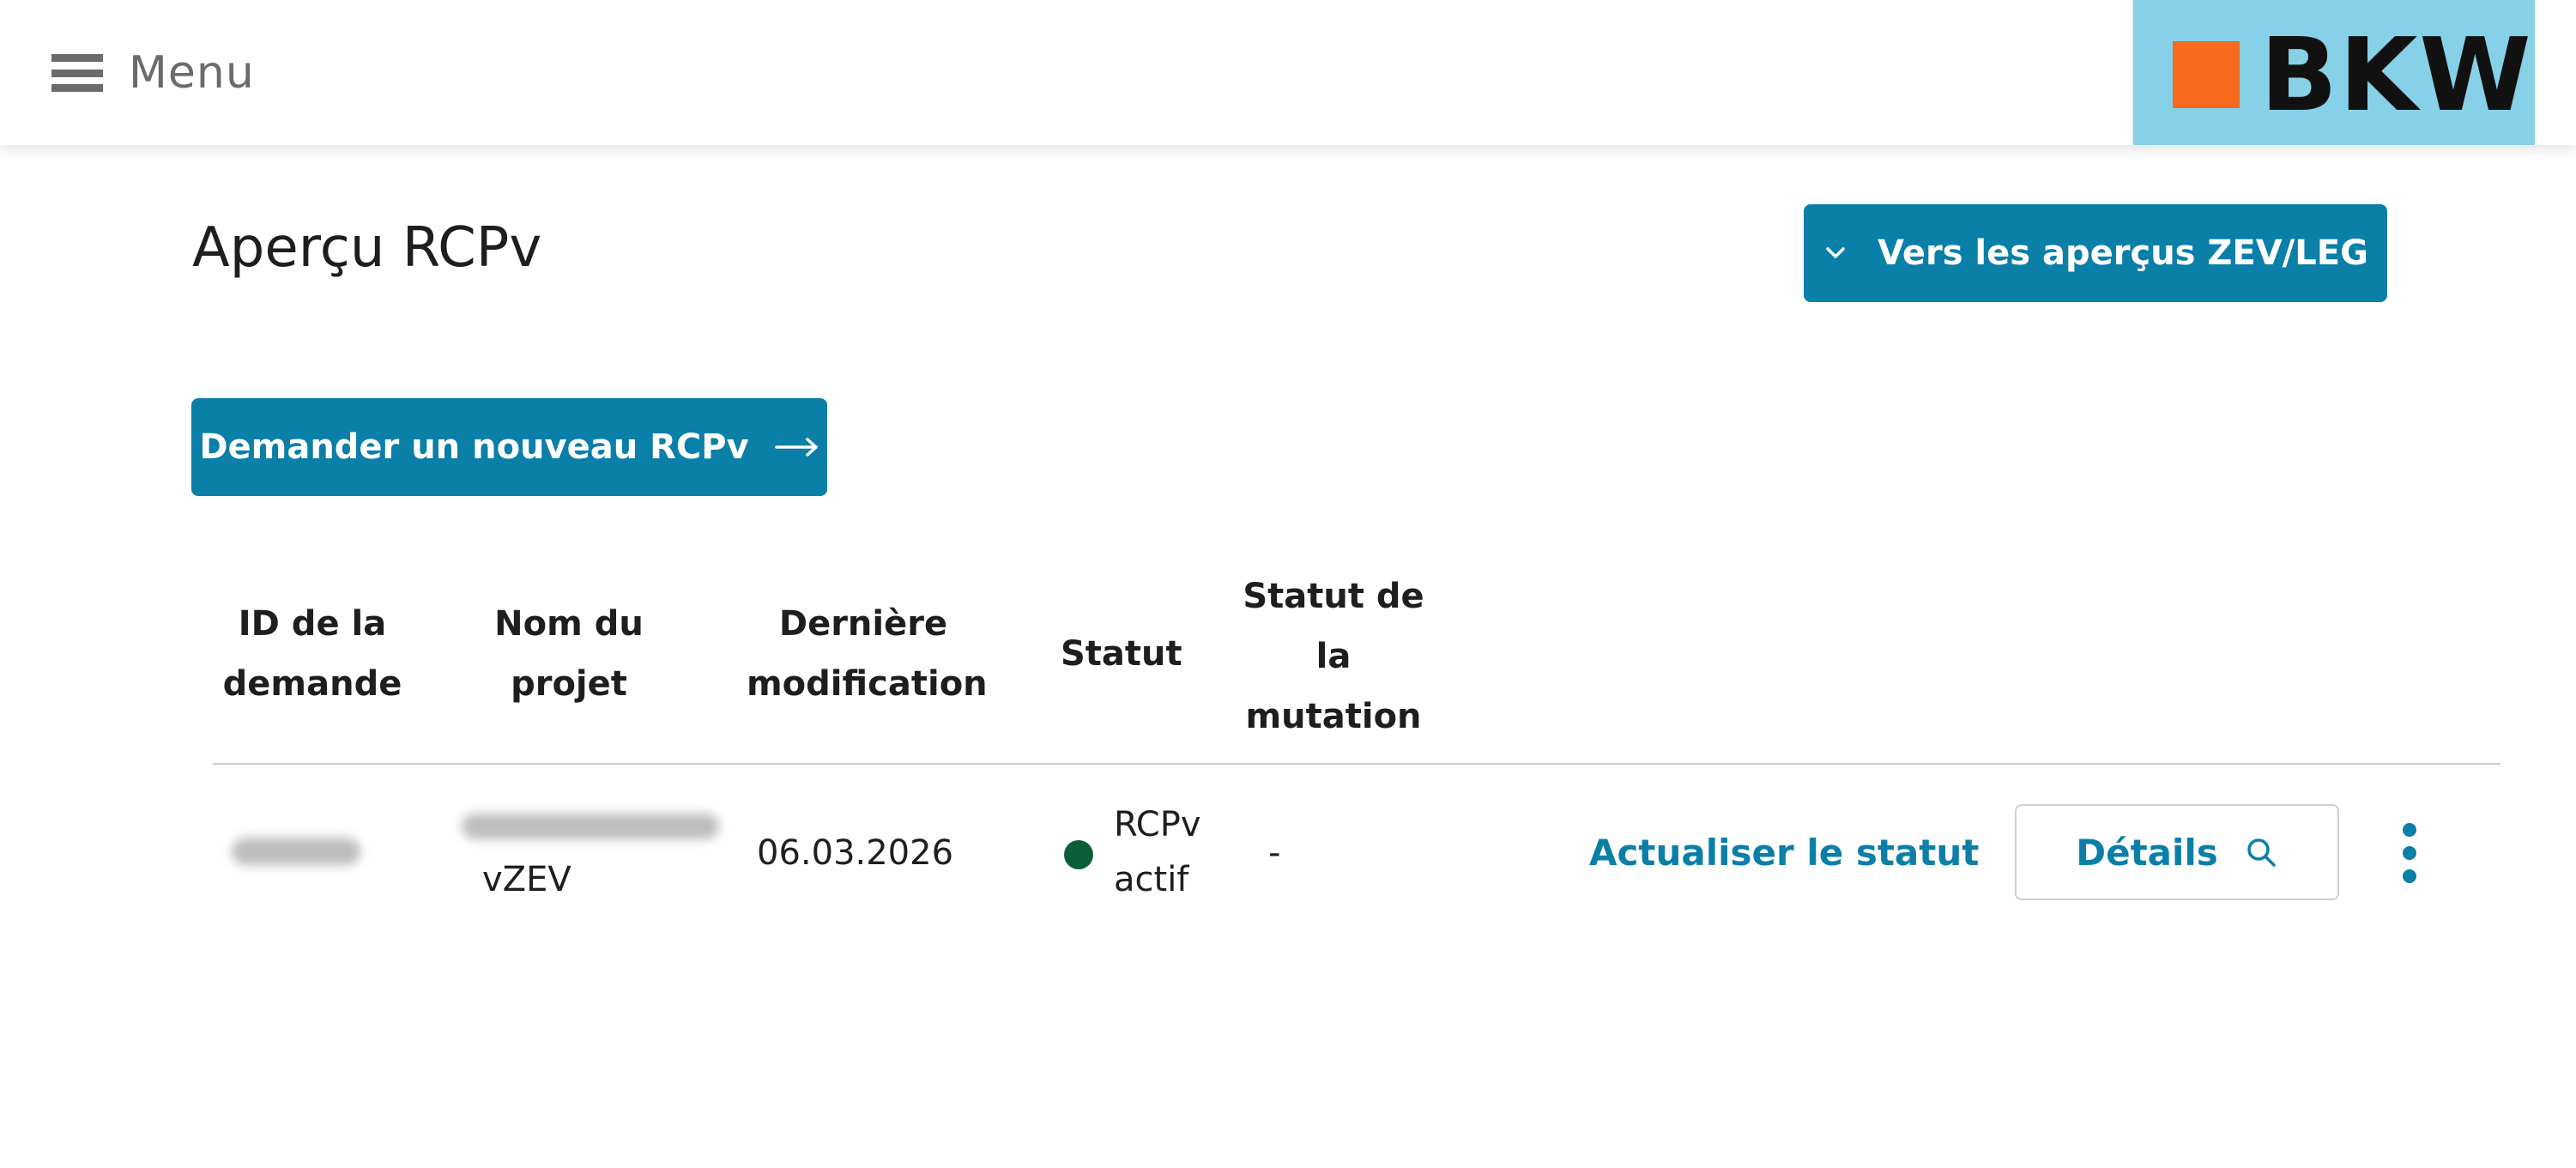 Image resolution: width=2576 pixels, height=1168 pixels. I want to click on mutation-status-value: -, so click(1274, 853).